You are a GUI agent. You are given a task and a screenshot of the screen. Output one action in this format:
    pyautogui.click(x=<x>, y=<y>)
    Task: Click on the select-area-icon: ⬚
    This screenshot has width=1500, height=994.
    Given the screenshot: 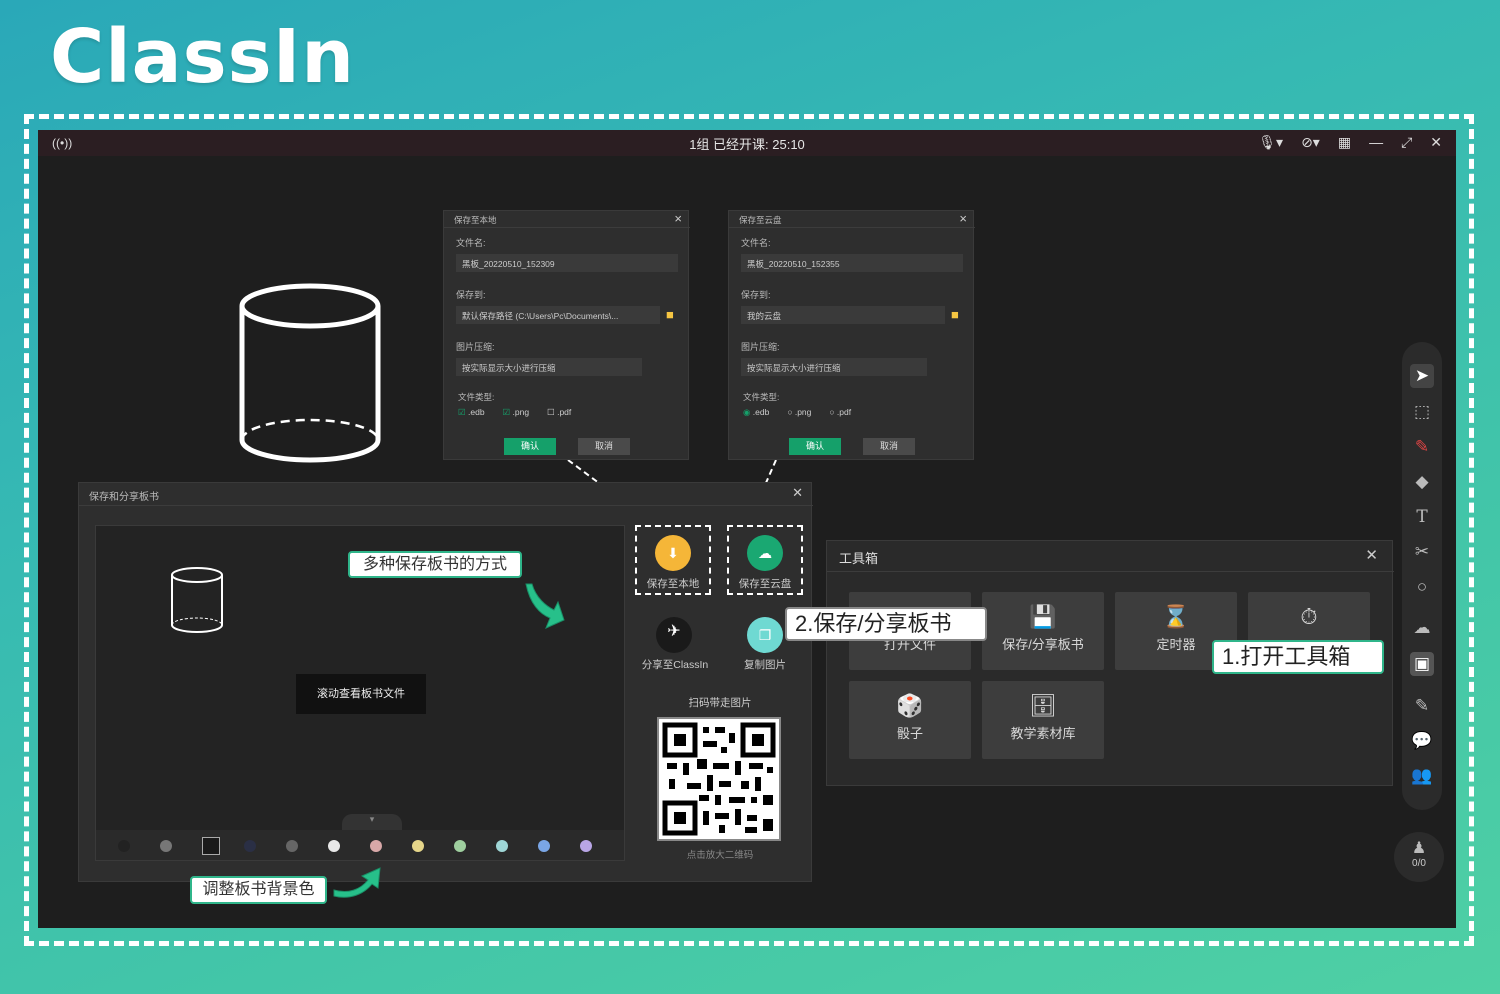 What is the action you would take?
    pyautogui.click(x=1422, y=412)
    